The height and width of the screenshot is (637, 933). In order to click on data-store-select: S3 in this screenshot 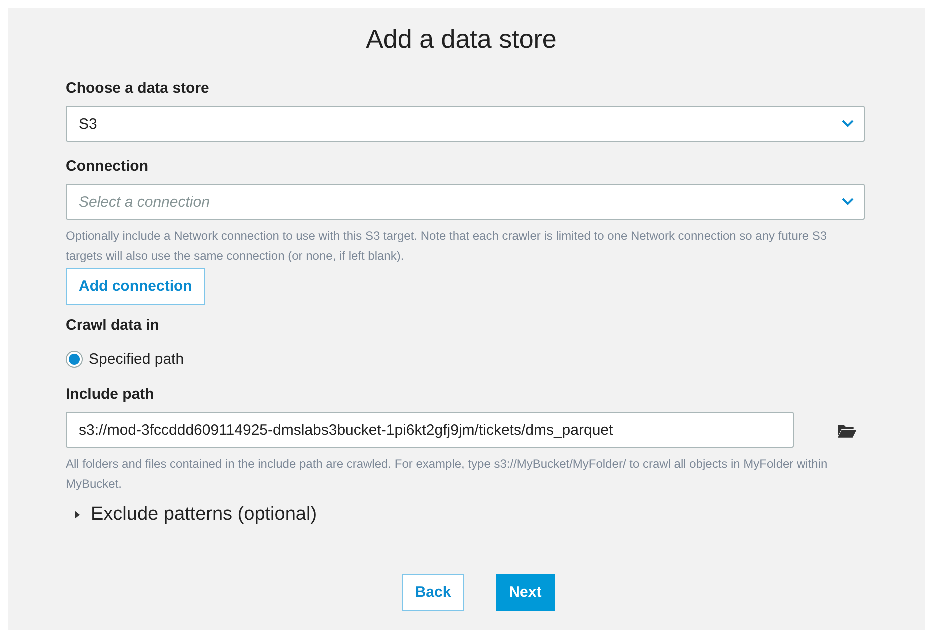, I will do `click(465, 124)`.